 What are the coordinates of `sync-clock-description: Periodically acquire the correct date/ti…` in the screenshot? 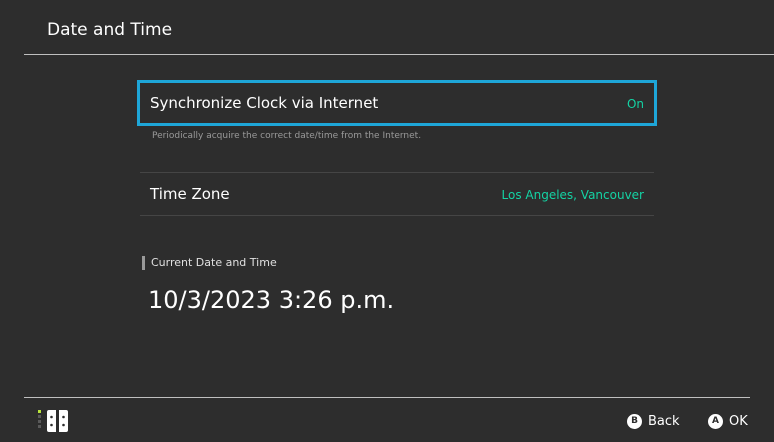 It's located at (287, 136).